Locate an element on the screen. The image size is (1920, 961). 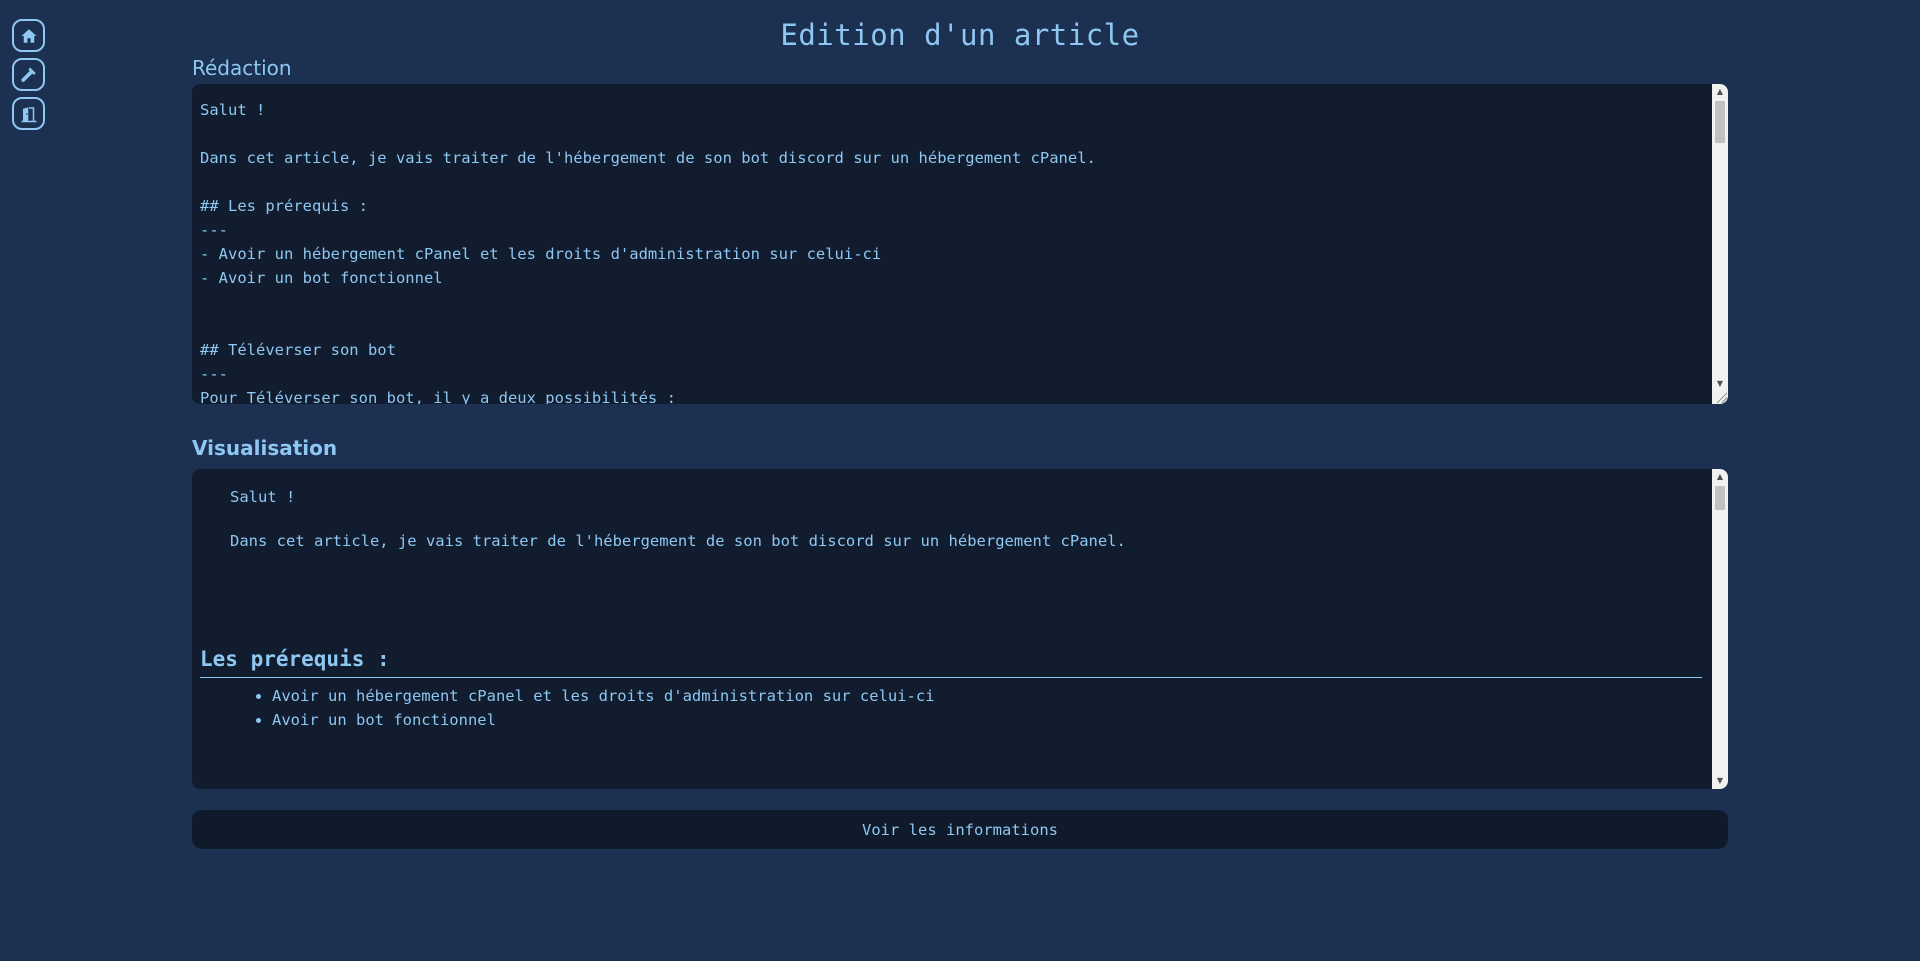
resize-handle-icon is located at coordinates (1721, 397).